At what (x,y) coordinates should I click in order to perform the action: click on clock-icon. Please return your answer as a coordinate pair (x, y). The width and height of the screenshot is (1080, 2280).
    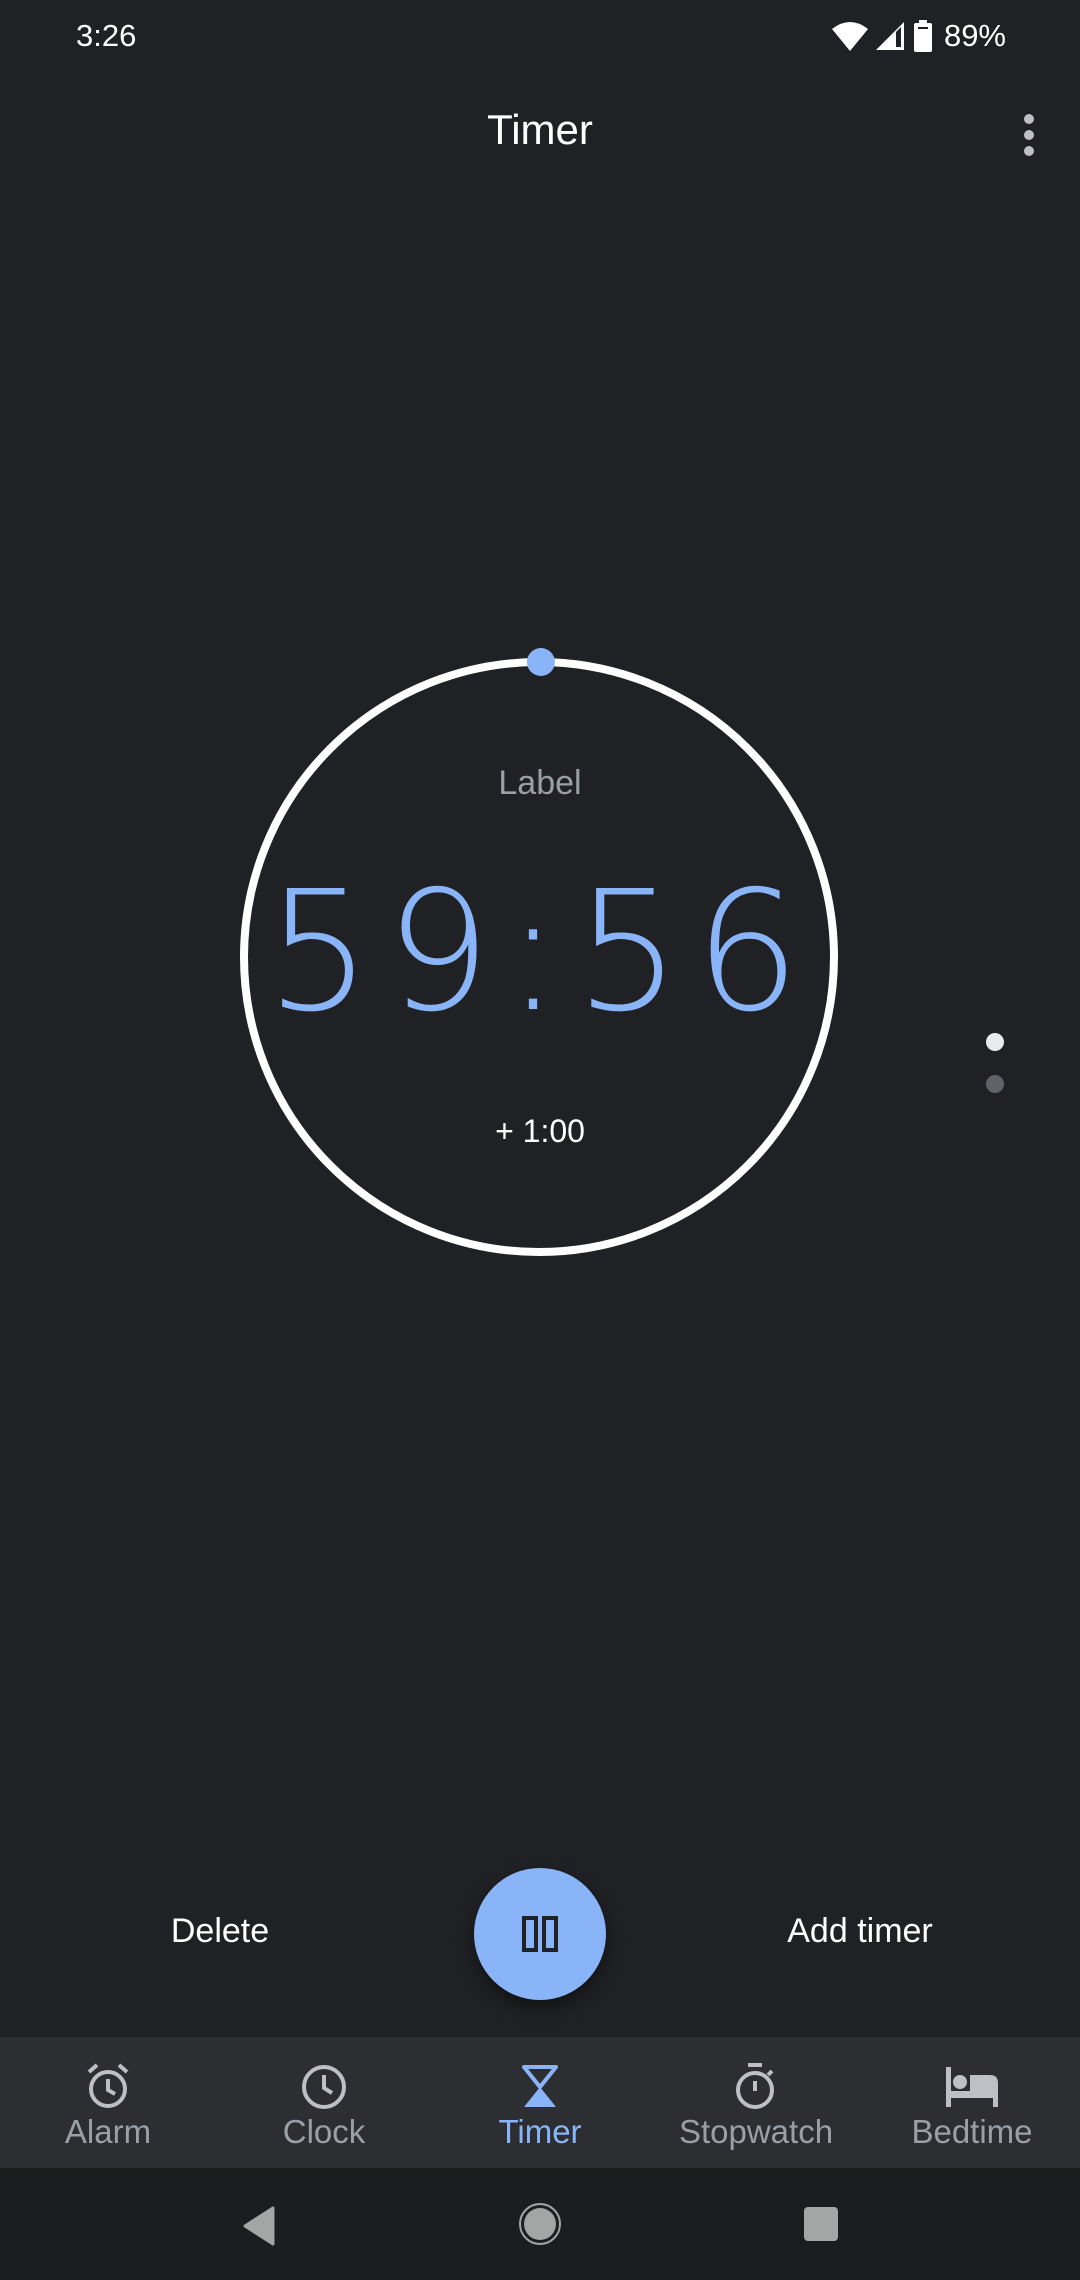
    Looking at the image, I should click on (324, 2087).